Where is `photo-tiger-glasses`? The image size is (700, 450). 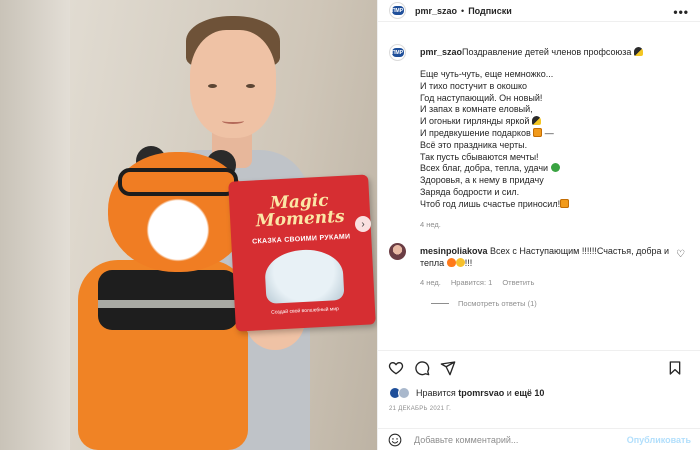 photo-tiger-glasses is located at coordinates (178, 182).